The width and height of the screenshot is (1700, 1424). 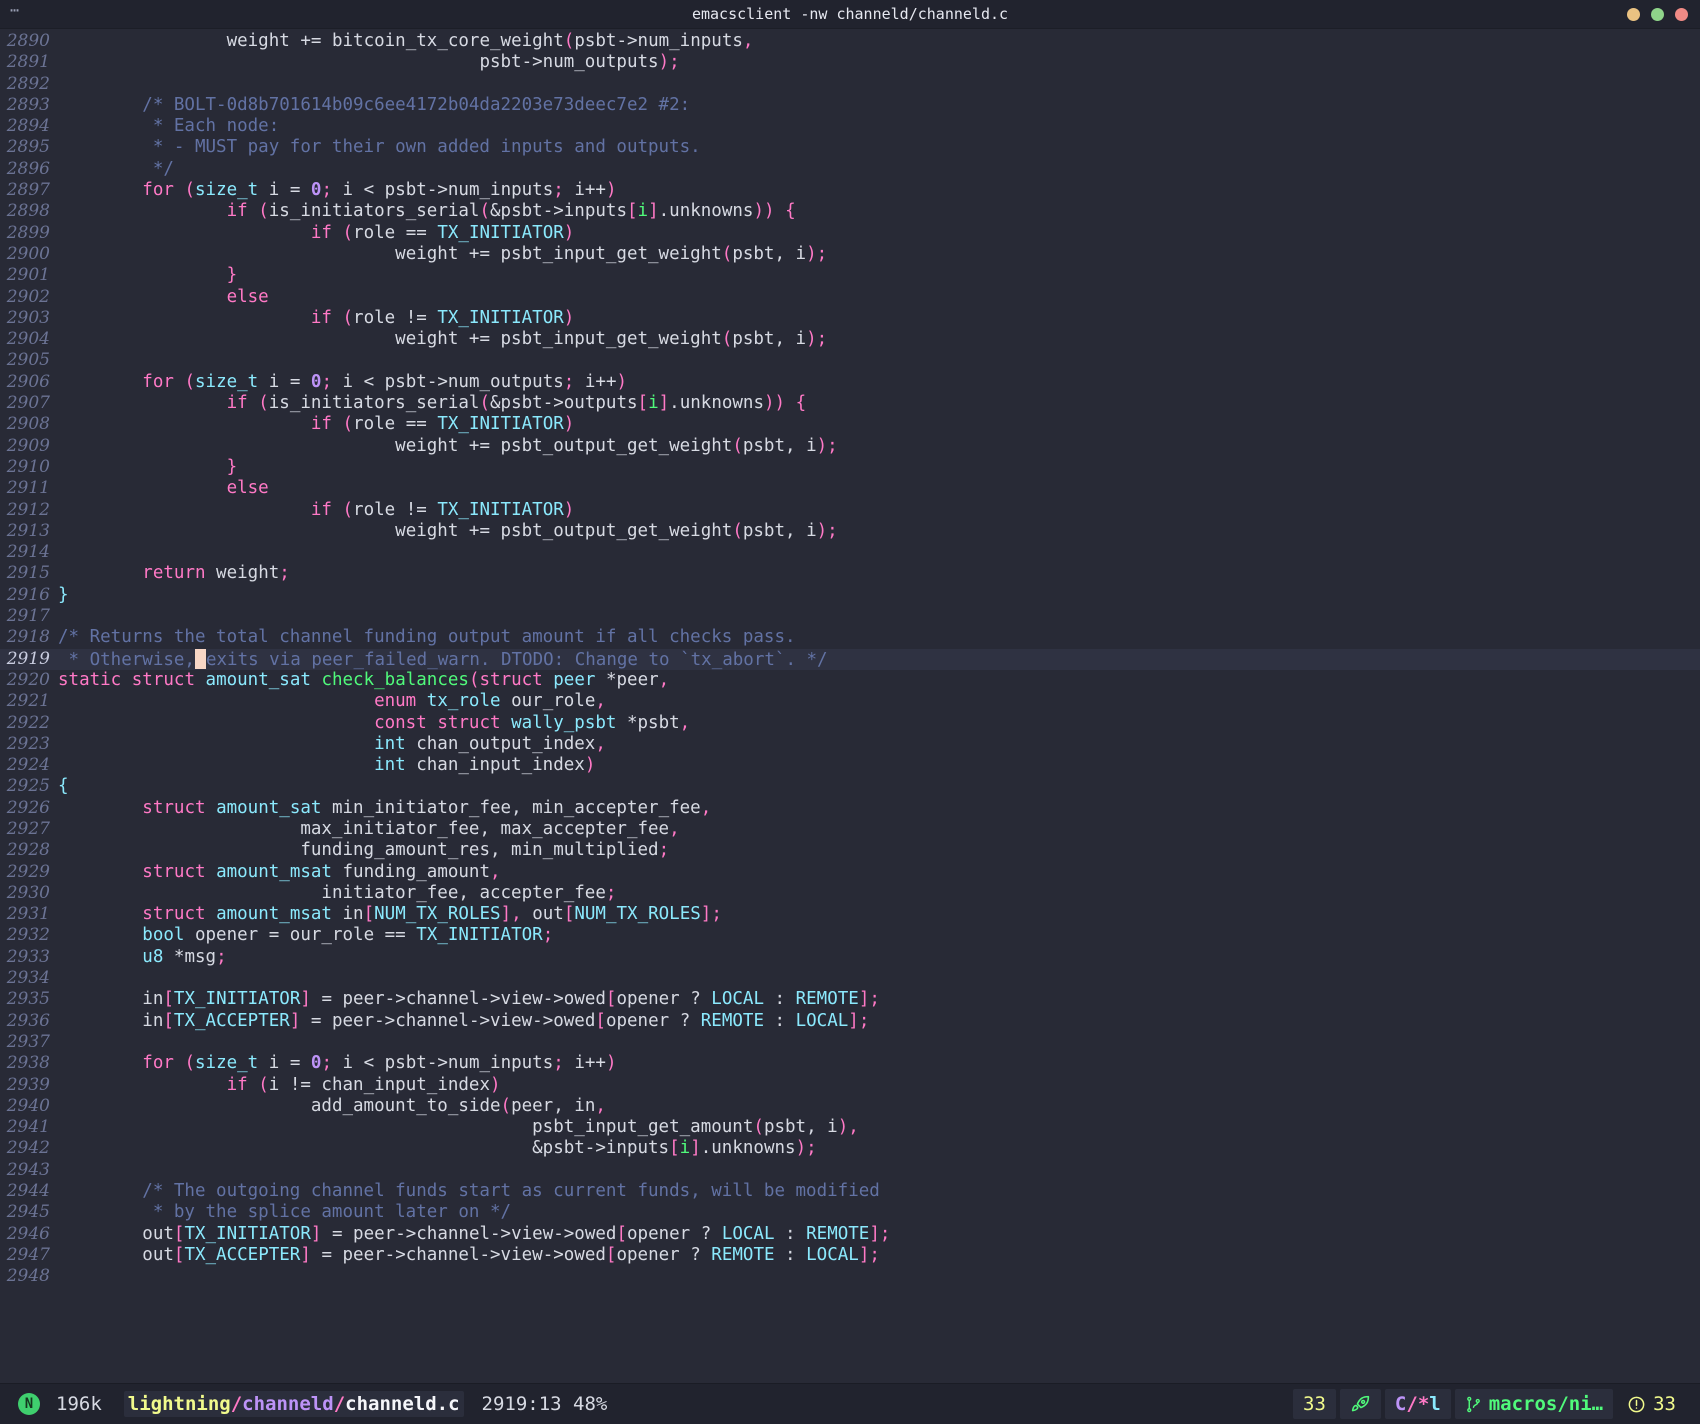 I want to click on right-count: 33, so click(x=1314, y=1404).